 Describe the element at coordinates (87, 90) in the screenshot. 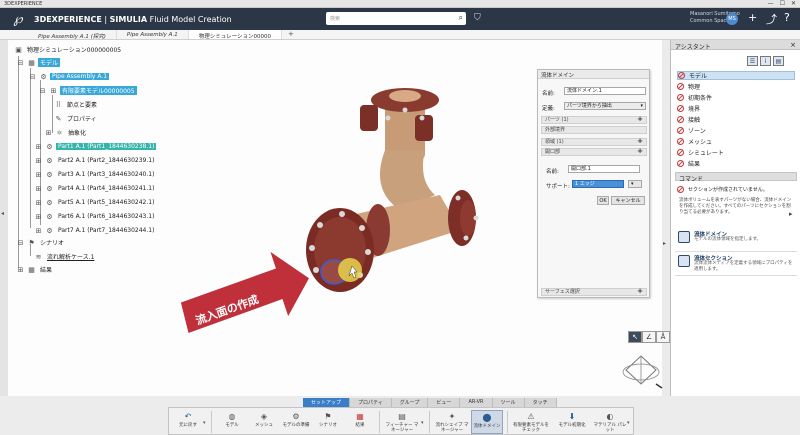

I see `tree-item-fem: ⊟ ⊞ 有限要素モデル00000005` at that location.